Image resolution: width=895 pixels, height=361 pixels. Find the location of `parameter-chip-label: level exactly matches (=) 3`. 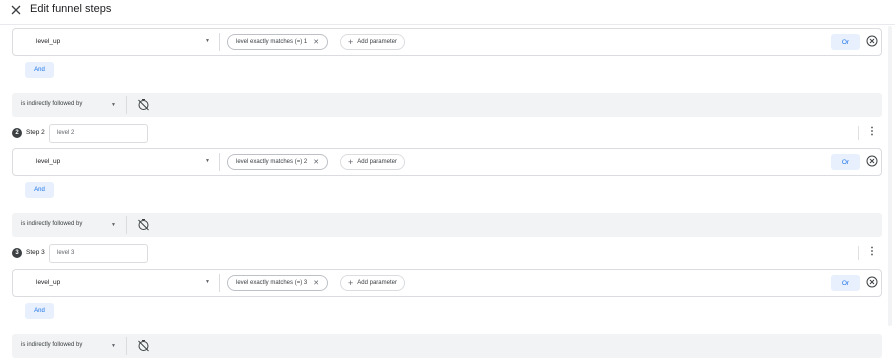

parameter-chip-label: level exactly matches (=) 3 is located at coordinates (272, 283).